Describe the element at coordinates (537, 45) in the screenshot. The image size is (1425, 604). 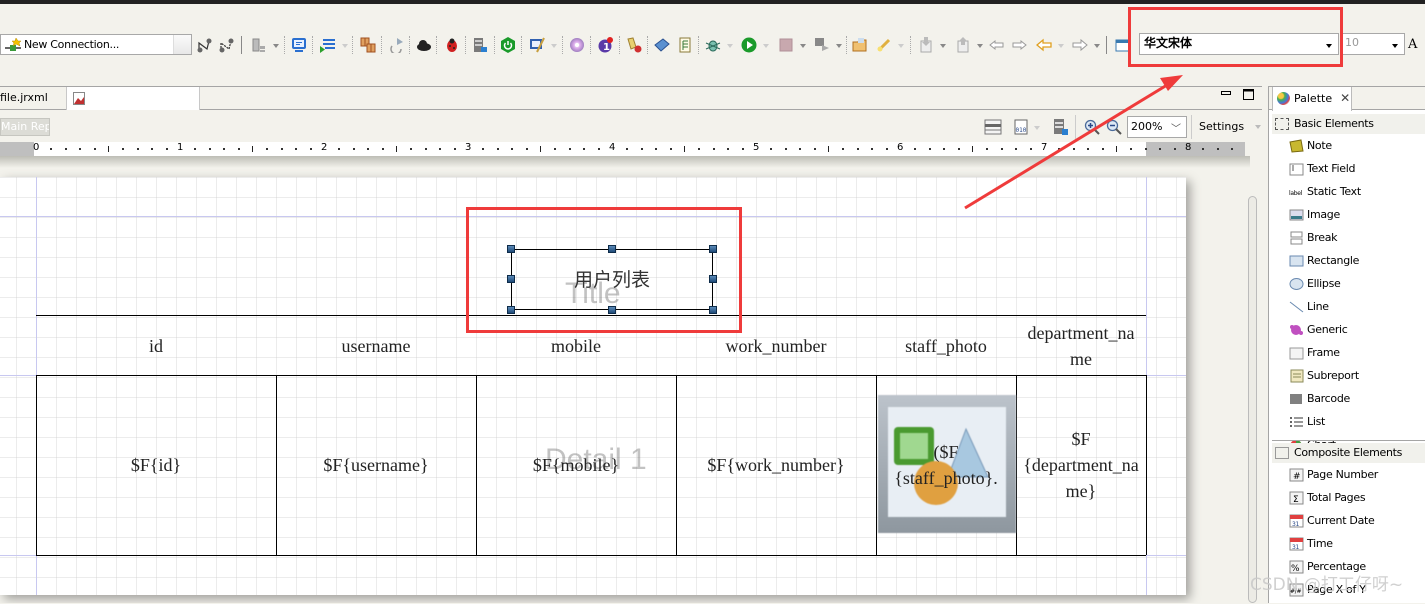
I see `editor-pen-icon` at that location.